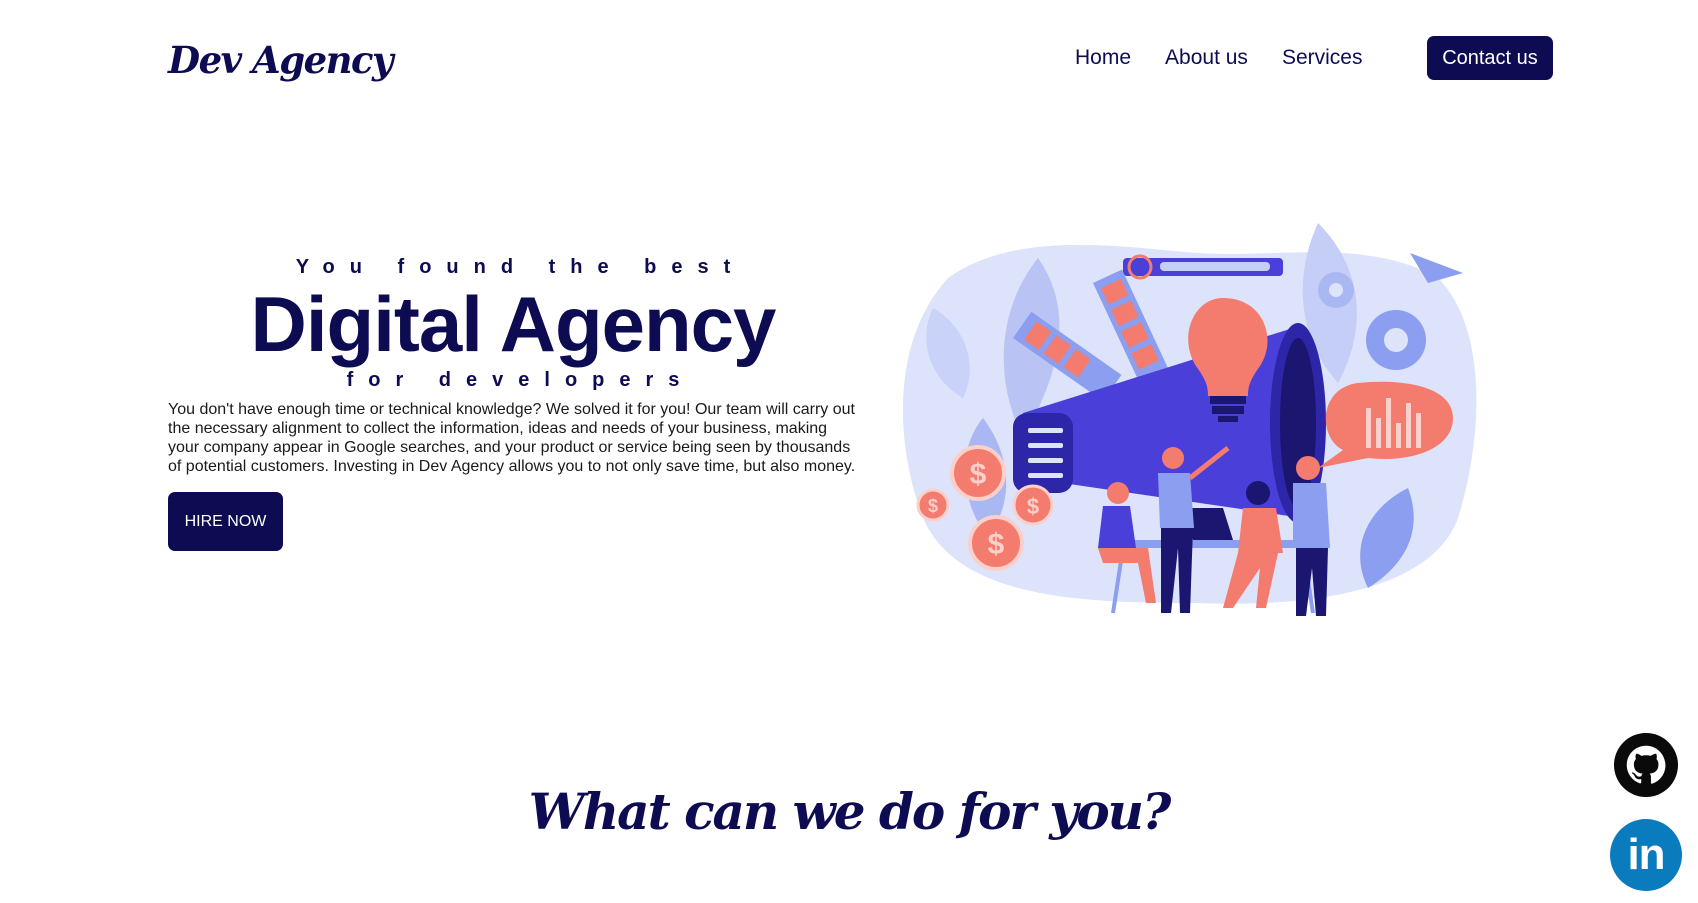 The height and width of the screenshot is (903, 1698). I want to click on nav-link-home: Home, so click(1103, 58).